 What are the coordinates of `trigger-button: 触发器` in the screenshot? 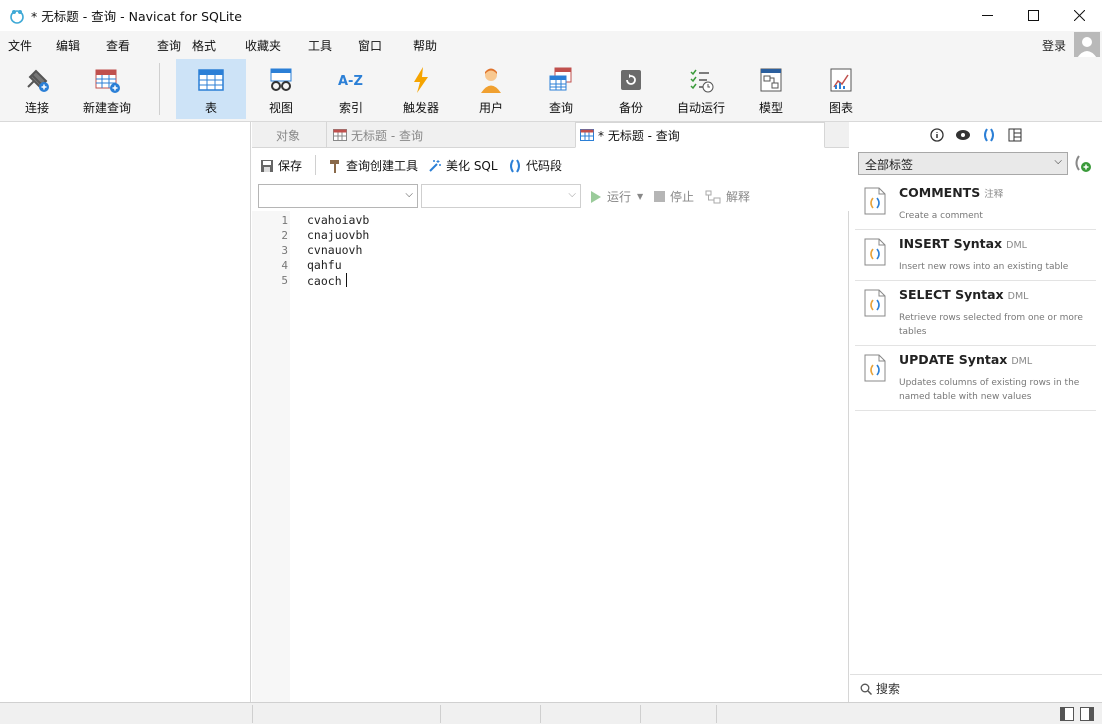 It's located at (421, 89).